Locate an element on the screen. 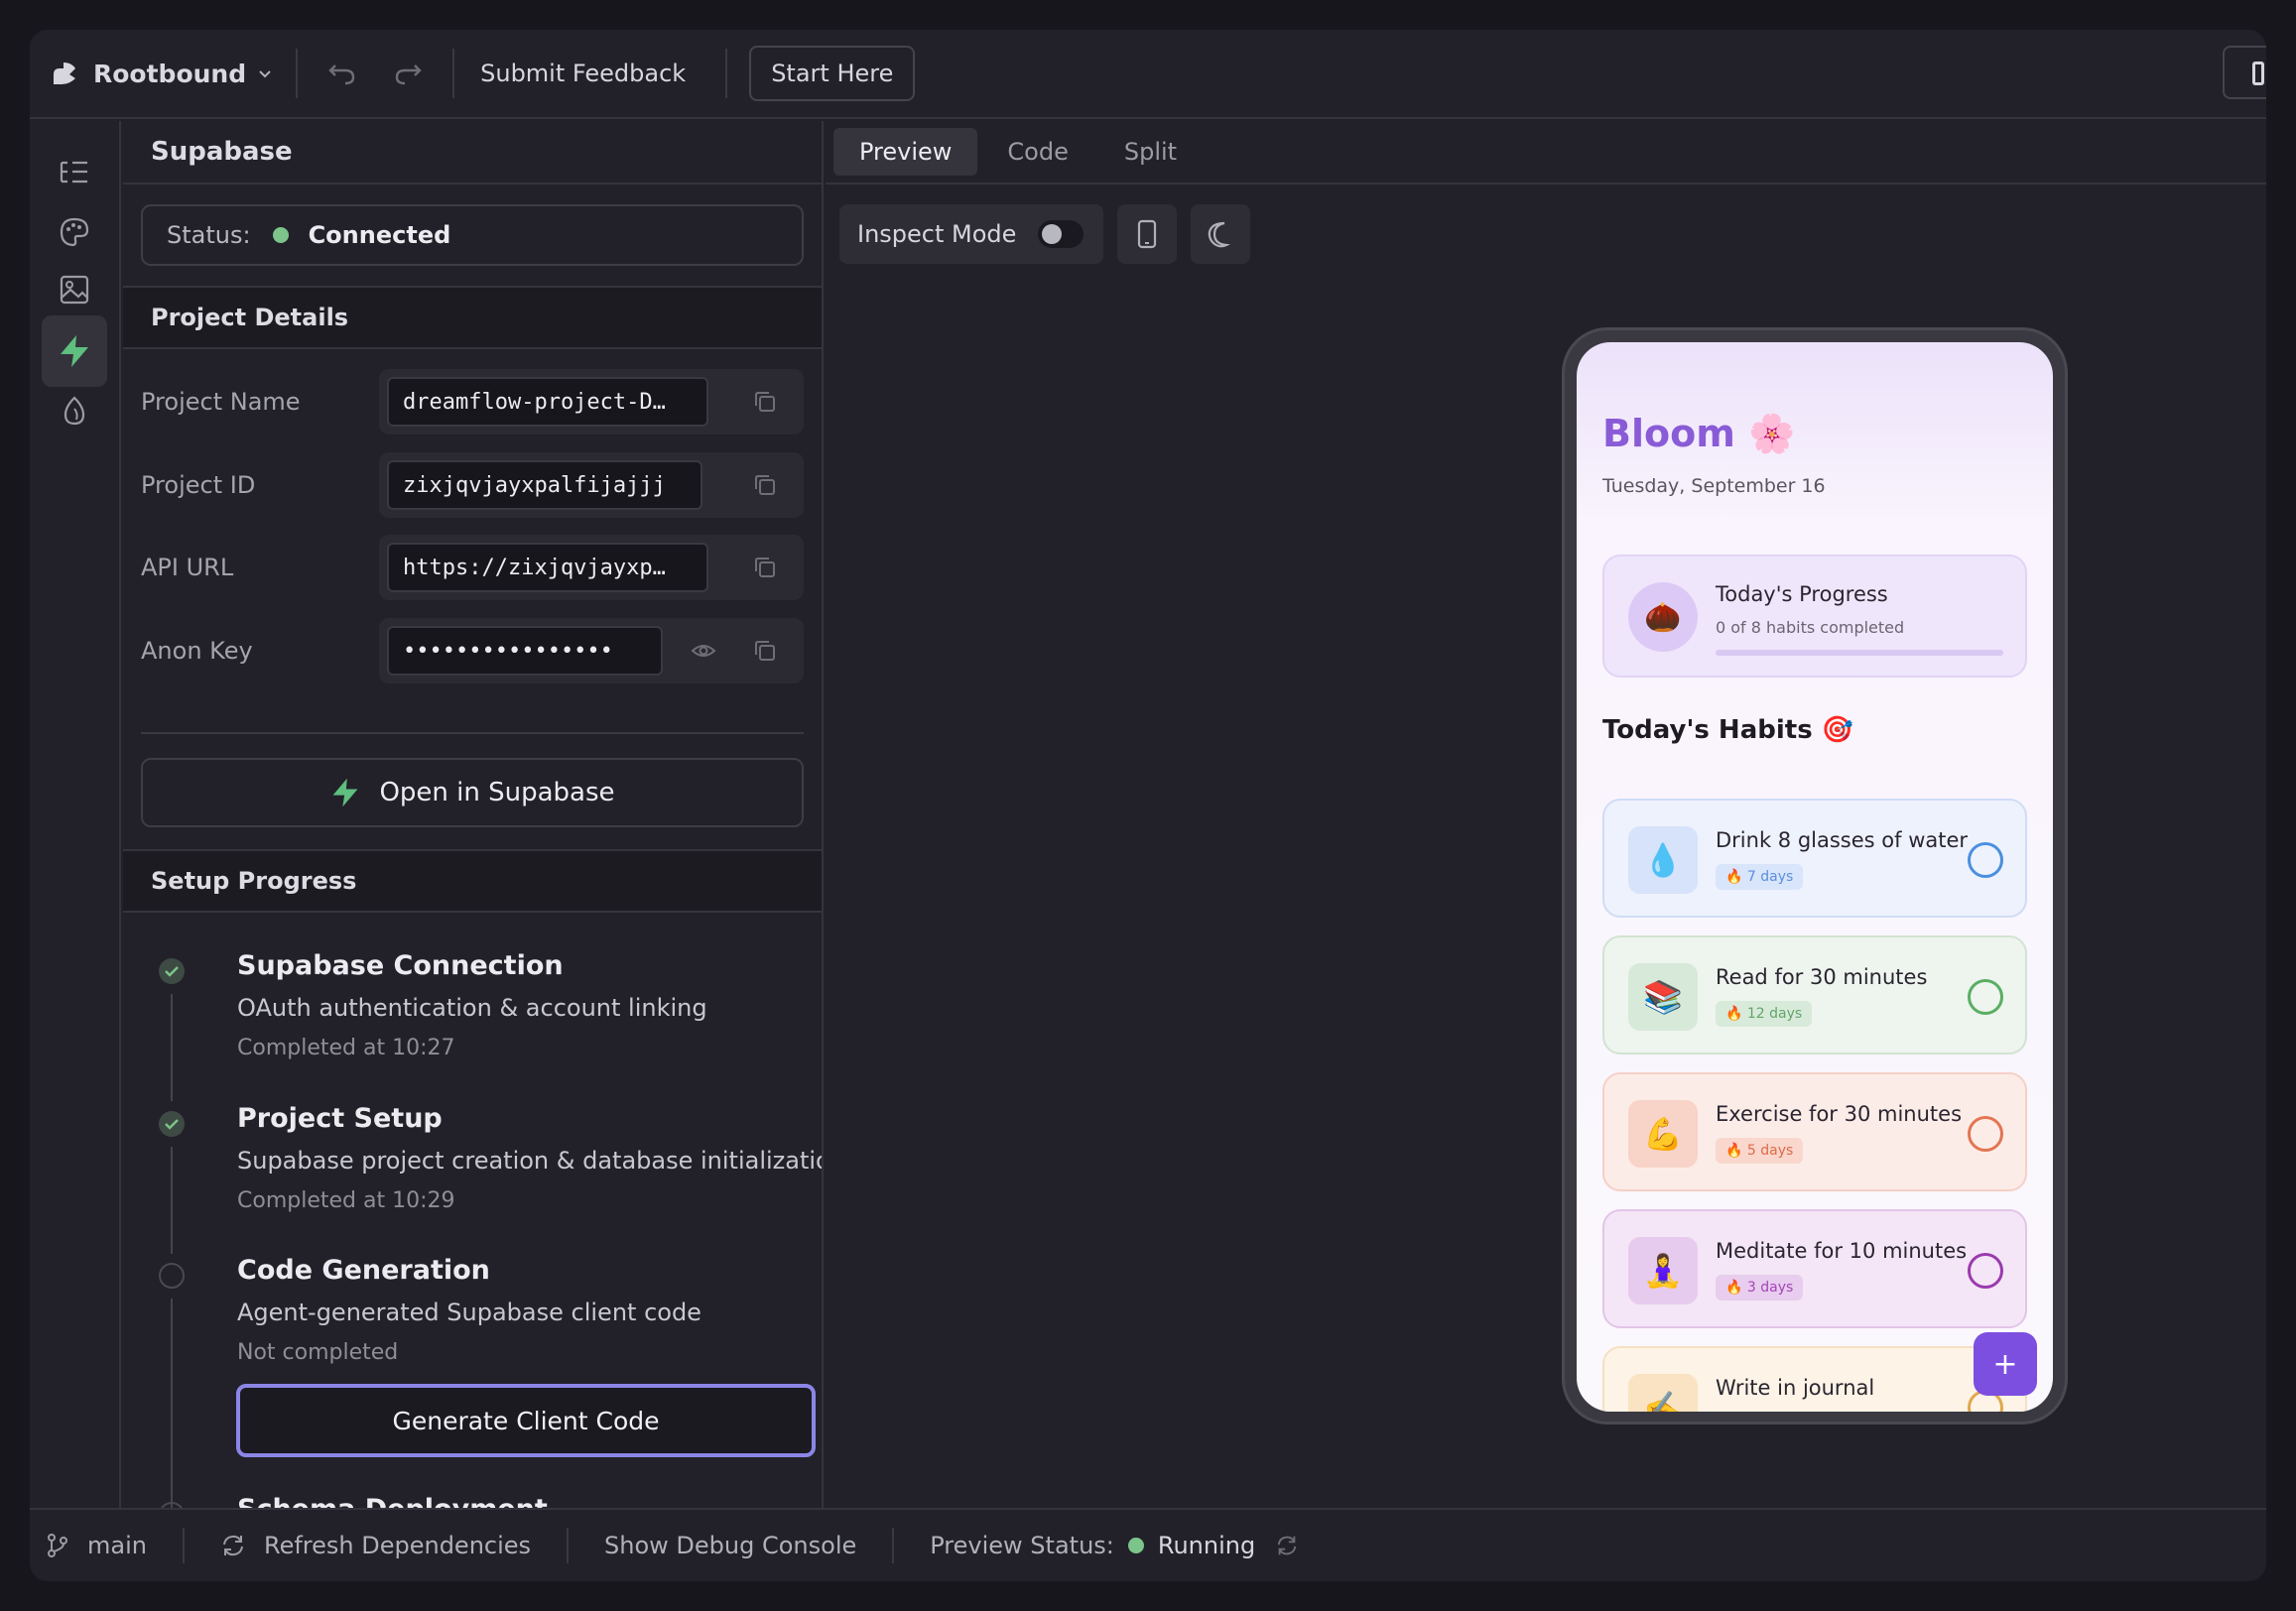 The width and height of the screenshot is (2296, 1611). dark-mode-button is located at coordinates (1221, 234).